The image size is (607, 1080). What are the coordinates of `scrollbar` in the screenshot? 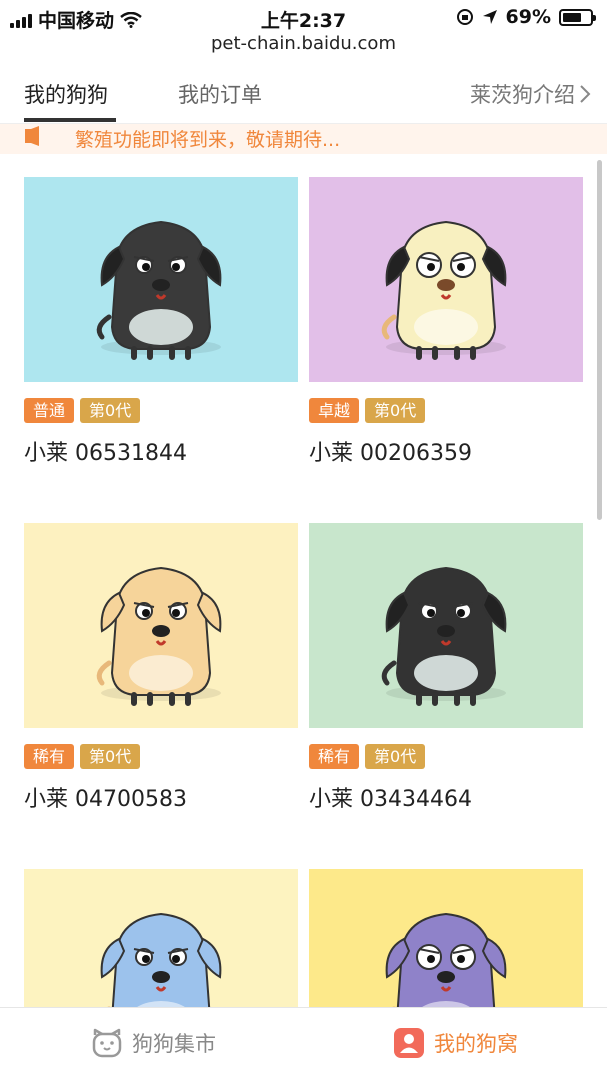 It's located at (599, 340).